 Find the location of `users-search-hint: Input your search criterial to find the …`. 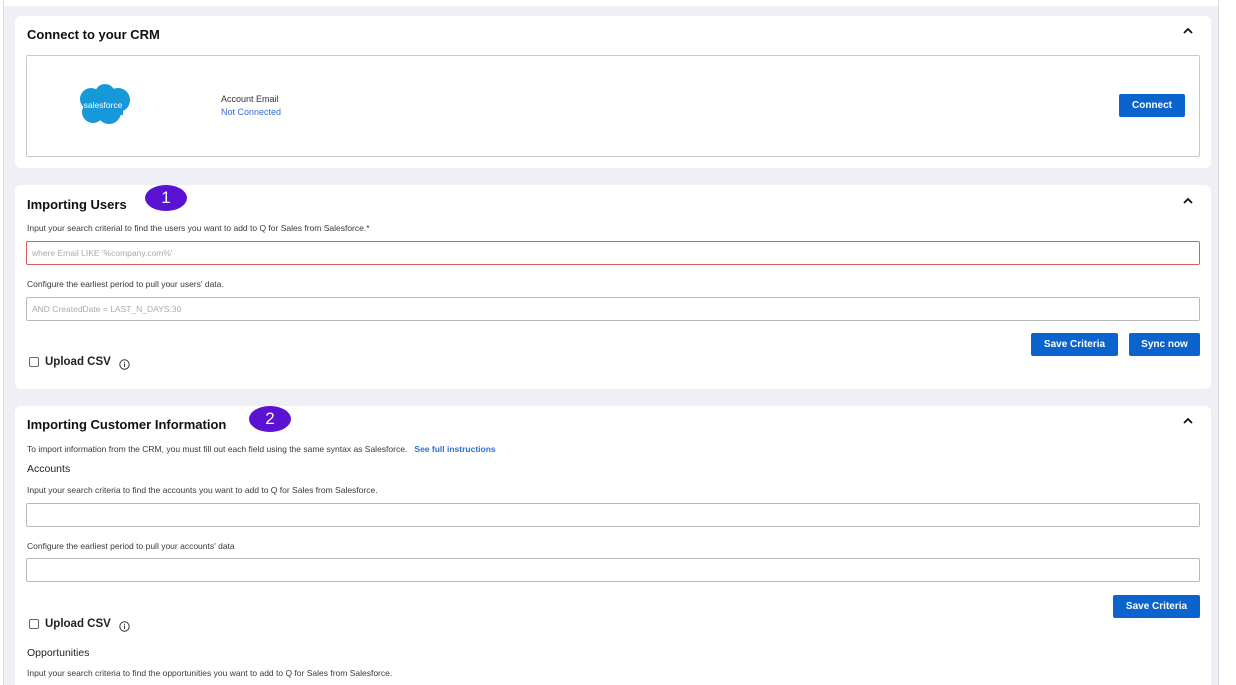

users-search-hint: Input your search criterial to find the … is located at coordinates (198, 228).